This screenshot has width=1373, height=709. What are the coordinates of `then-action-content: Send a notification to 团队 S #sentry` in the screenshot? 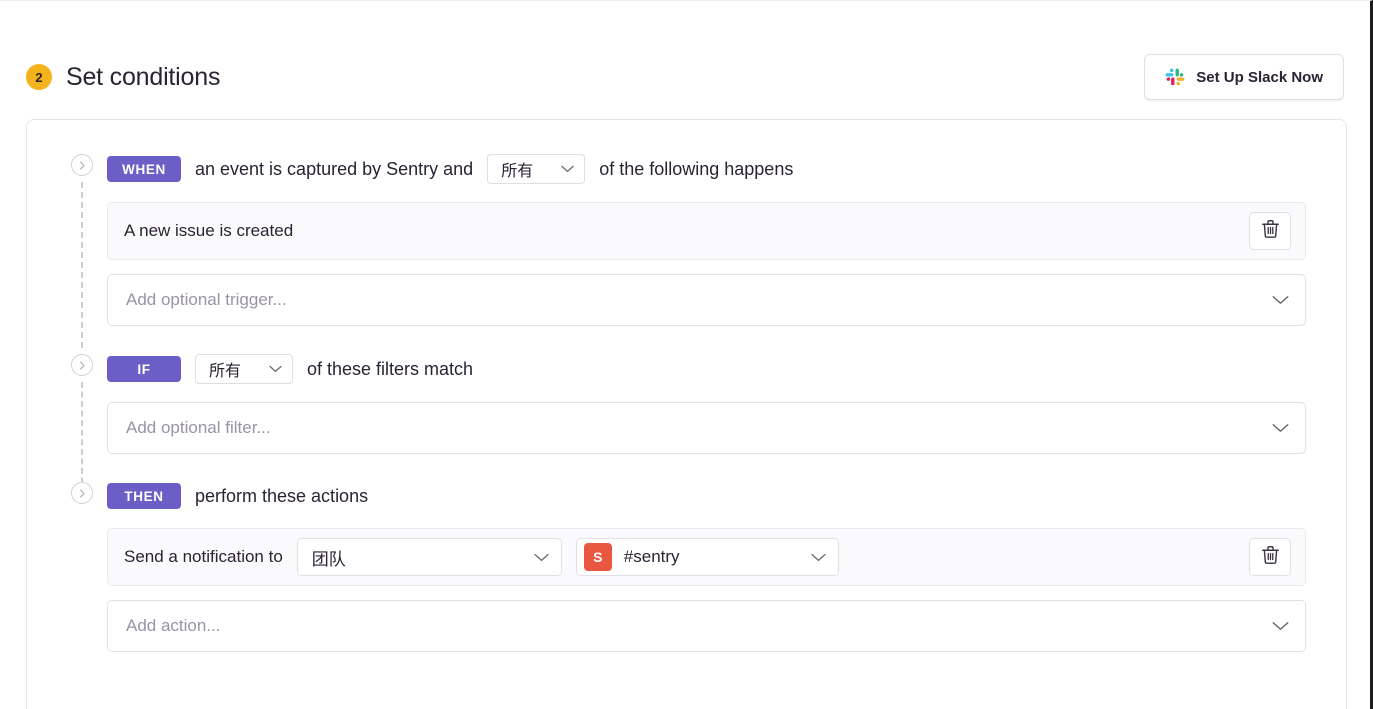 It's located at (481, 557).